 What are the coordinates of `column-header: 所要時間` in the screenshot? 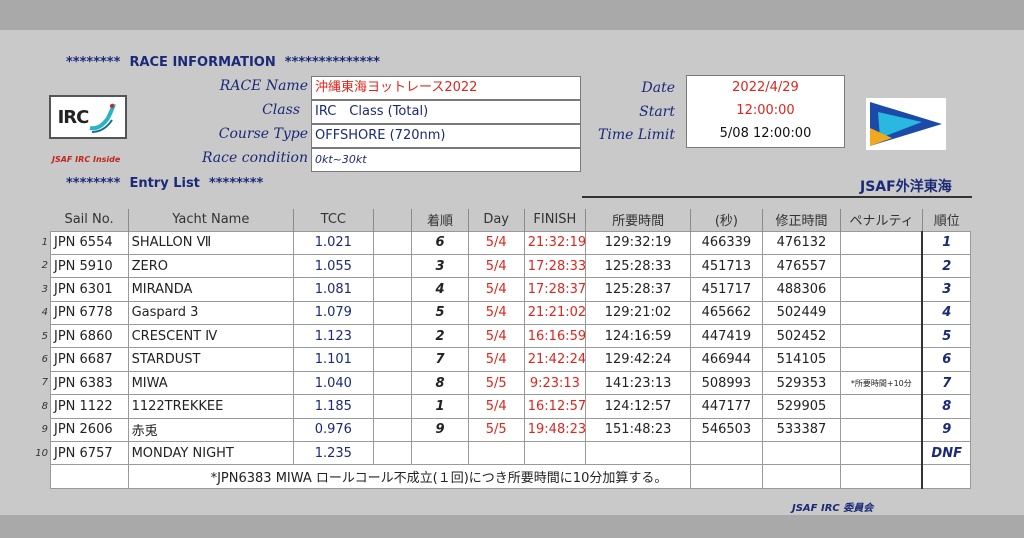 It's located at (637, 220).